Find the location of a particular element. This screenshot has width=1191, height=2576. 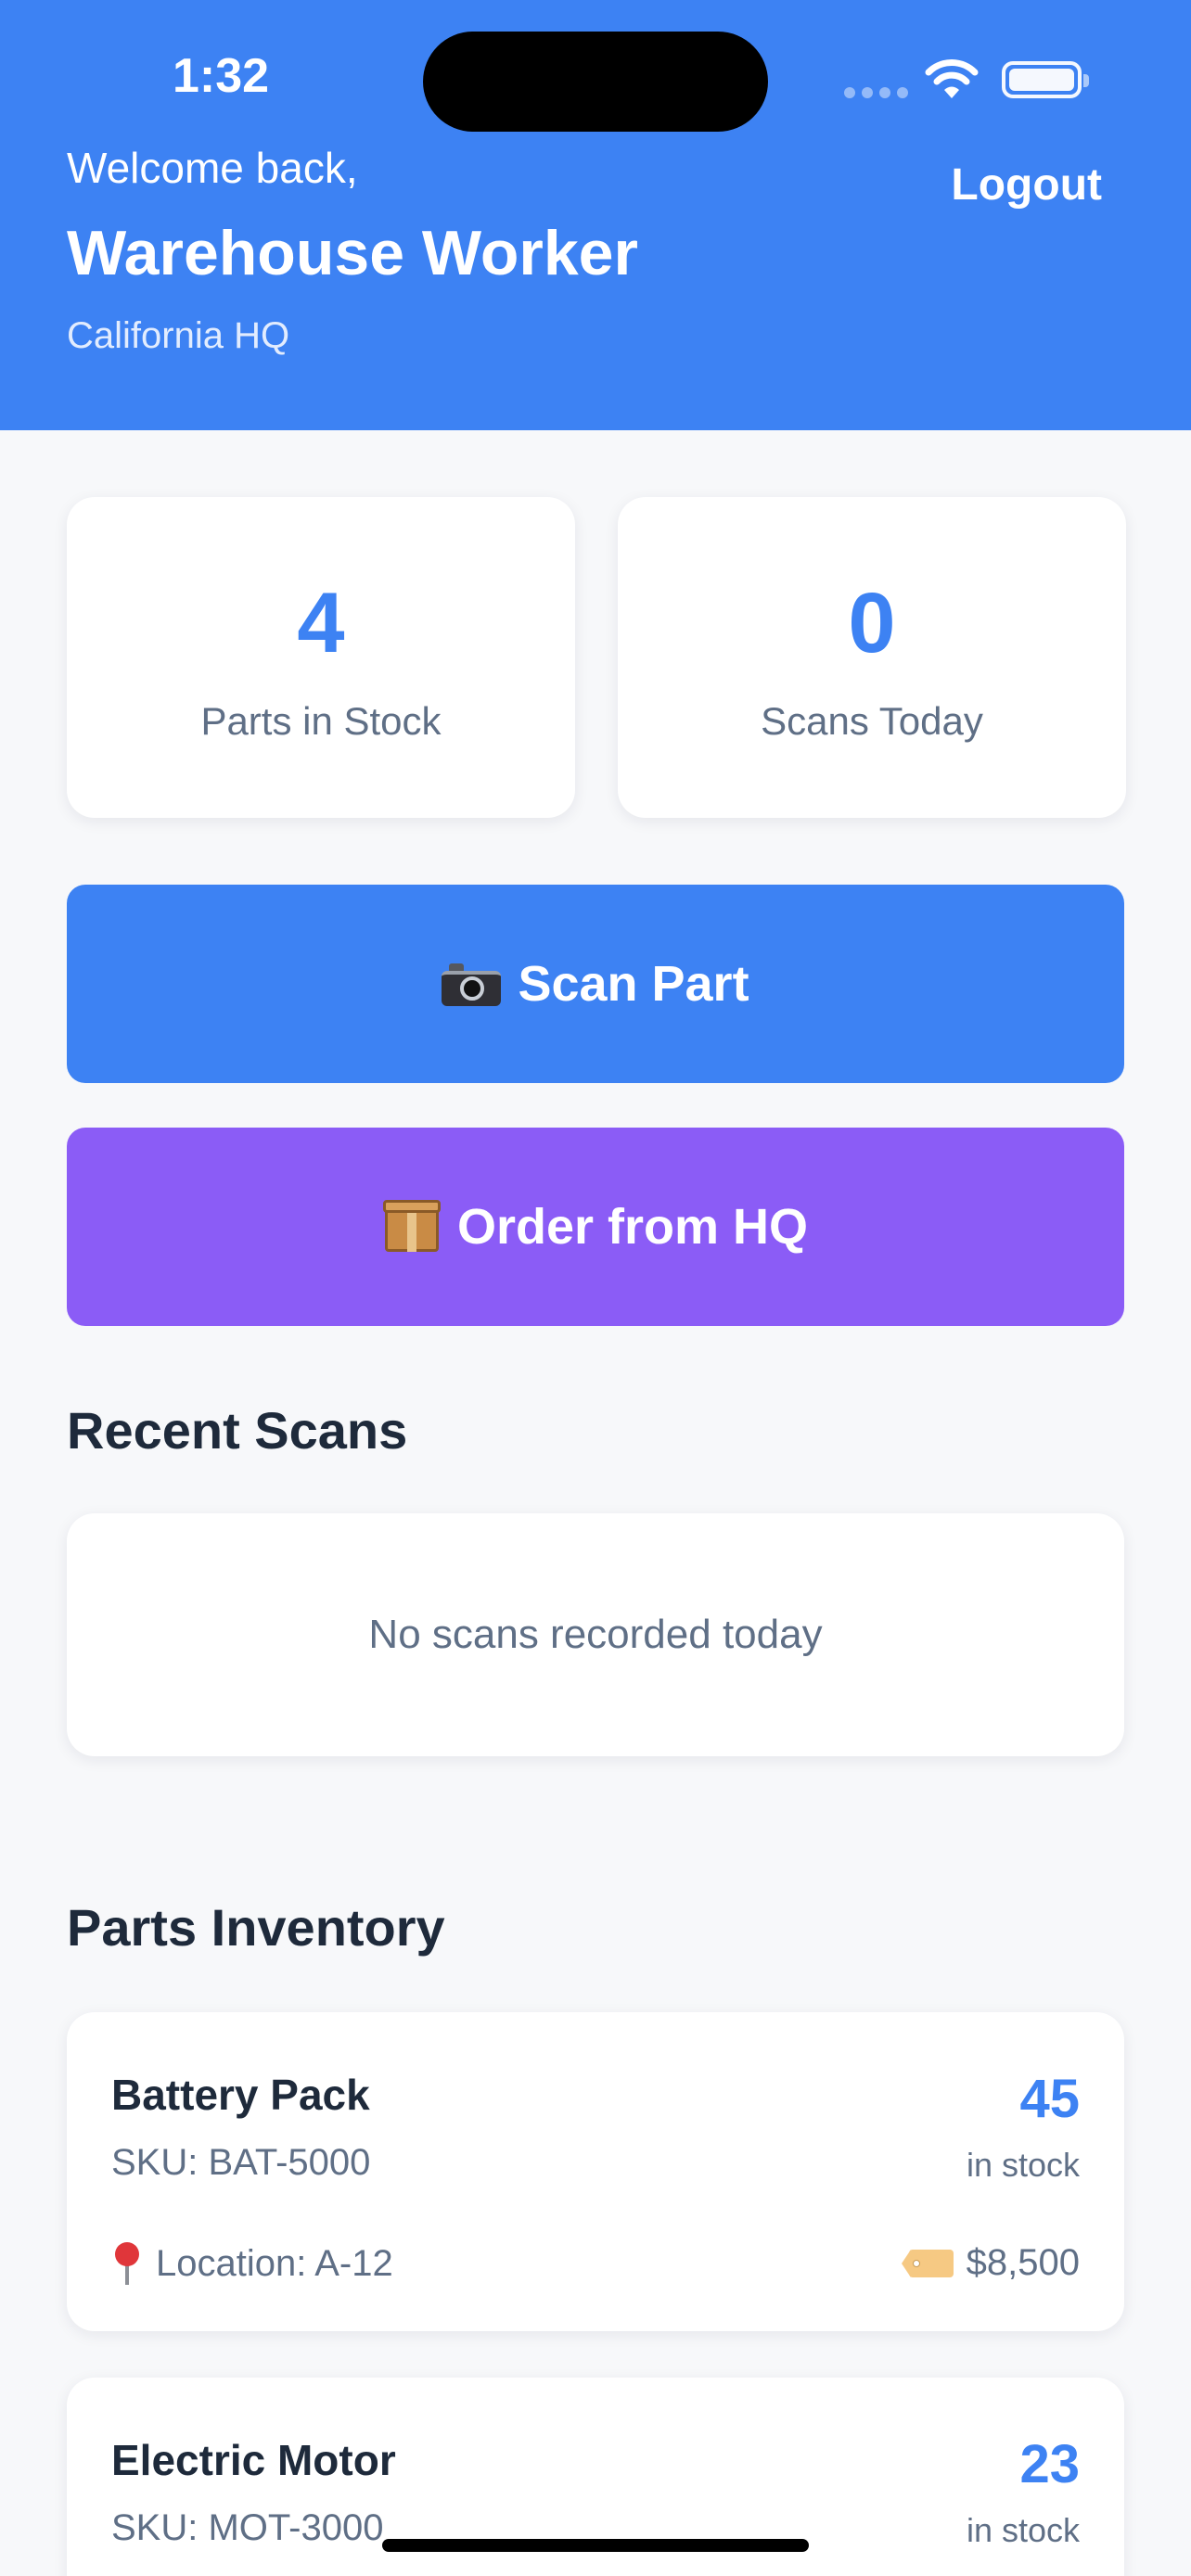

scan-part-button: Scan Part is located at coordinates (595, 984).